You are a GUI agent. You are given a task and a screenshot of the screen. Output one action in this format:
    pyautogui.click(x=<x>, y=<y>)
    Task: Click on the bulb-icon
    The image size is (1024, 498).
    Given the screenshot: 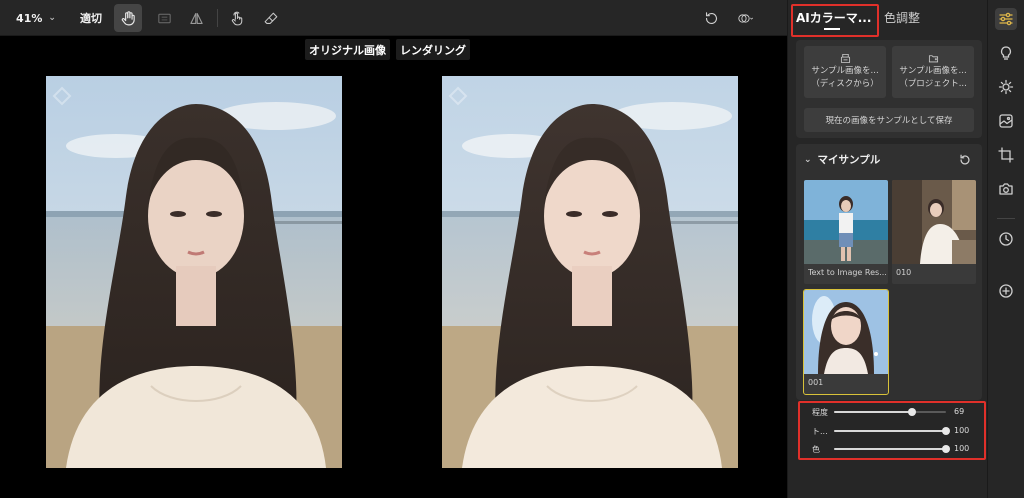 What is the action you would take?
    pyautogui.click(x=1006, y=53)
    